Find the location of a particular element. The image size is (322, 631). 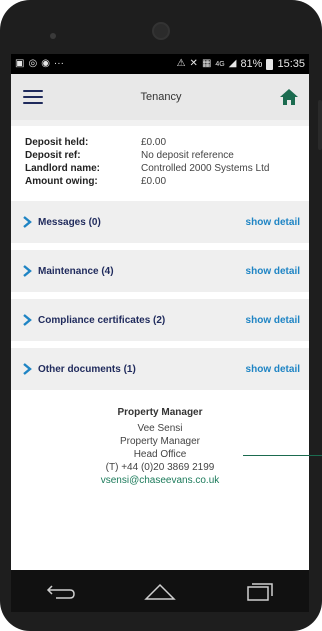

detail-row-deposit-ref: Deposit ref: No deposit reference is located at coordinates (160, 155).